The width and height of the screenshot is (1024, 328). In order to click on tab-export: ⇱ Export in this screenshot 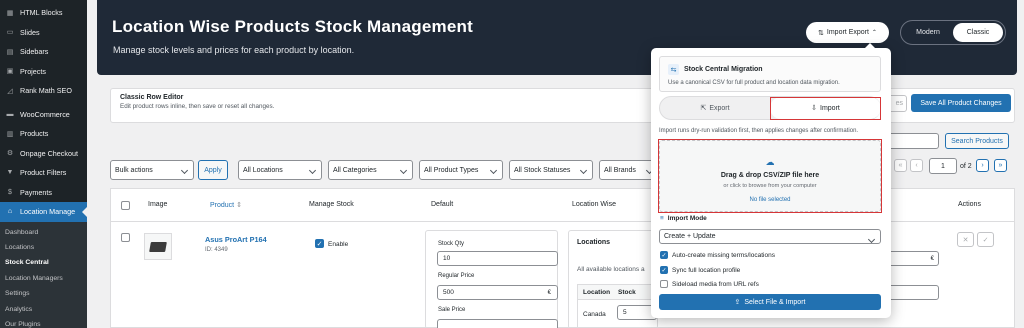, I will do `click(715, 108)`.